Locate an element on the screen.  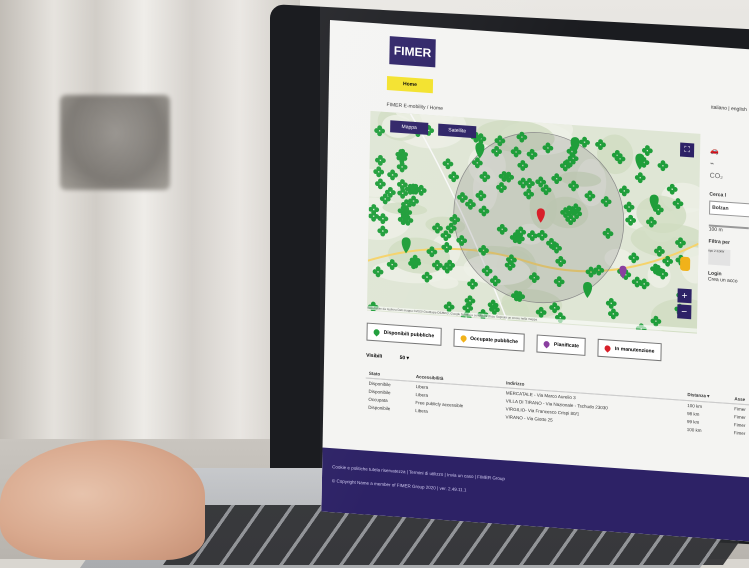
map-tab-satellite: Satellite is located at coordinates (457, 131).